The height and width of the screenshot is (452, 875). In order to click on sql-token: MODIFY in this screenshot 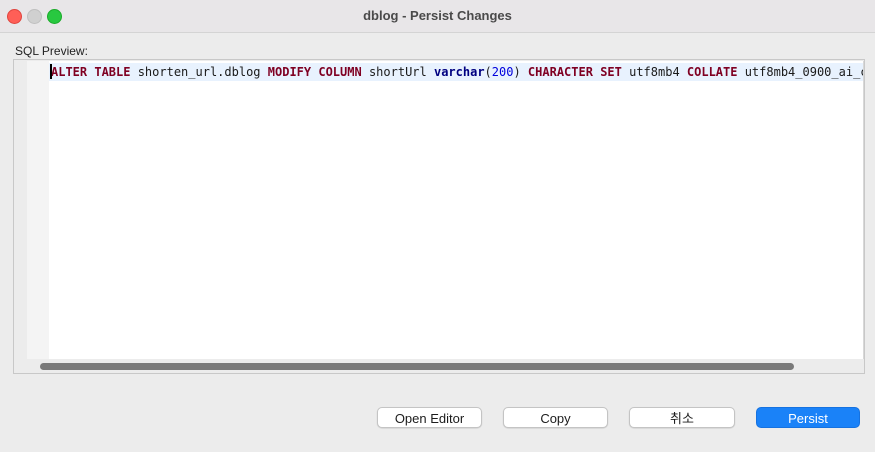, I will do `click(289, 72)`.